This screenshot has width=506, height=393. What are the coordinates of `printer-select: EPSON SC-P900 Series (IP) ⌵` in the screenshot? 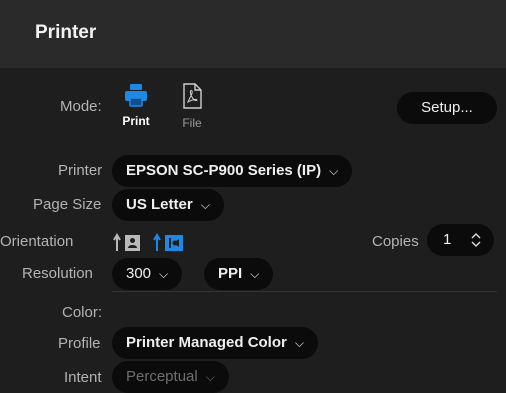 It's located at (232, 171).